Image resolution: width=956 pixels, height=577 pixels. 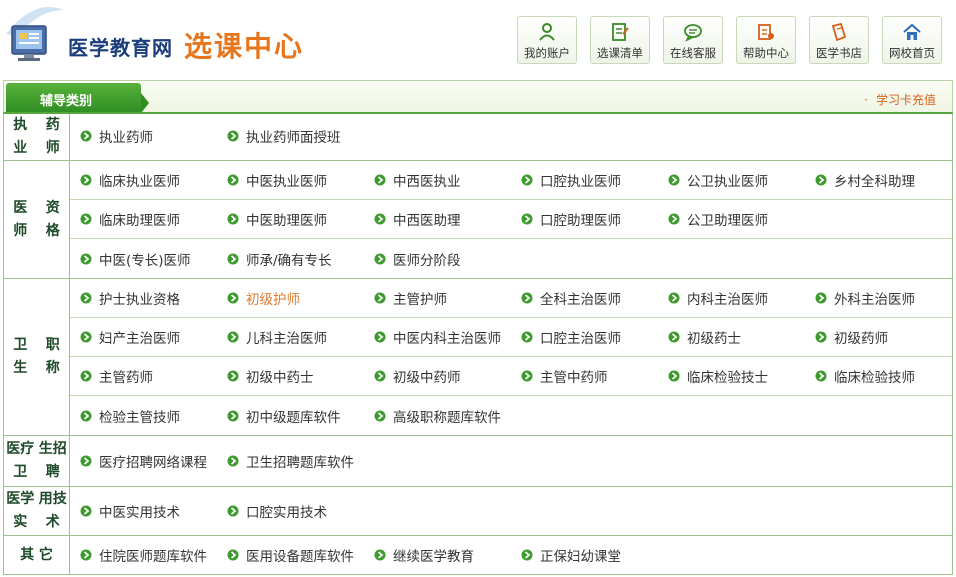 I want to click on course-link-label: 卫生招聘题库软件, so click(x=300, y=463).